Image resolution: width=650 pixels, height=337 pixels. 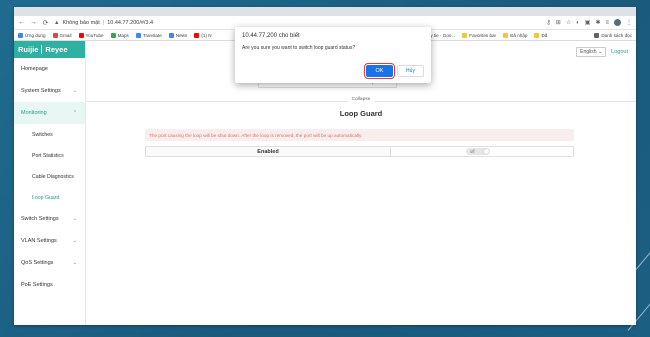 I want to click on enabled-value-cell: off, so click(x=482, y=151).